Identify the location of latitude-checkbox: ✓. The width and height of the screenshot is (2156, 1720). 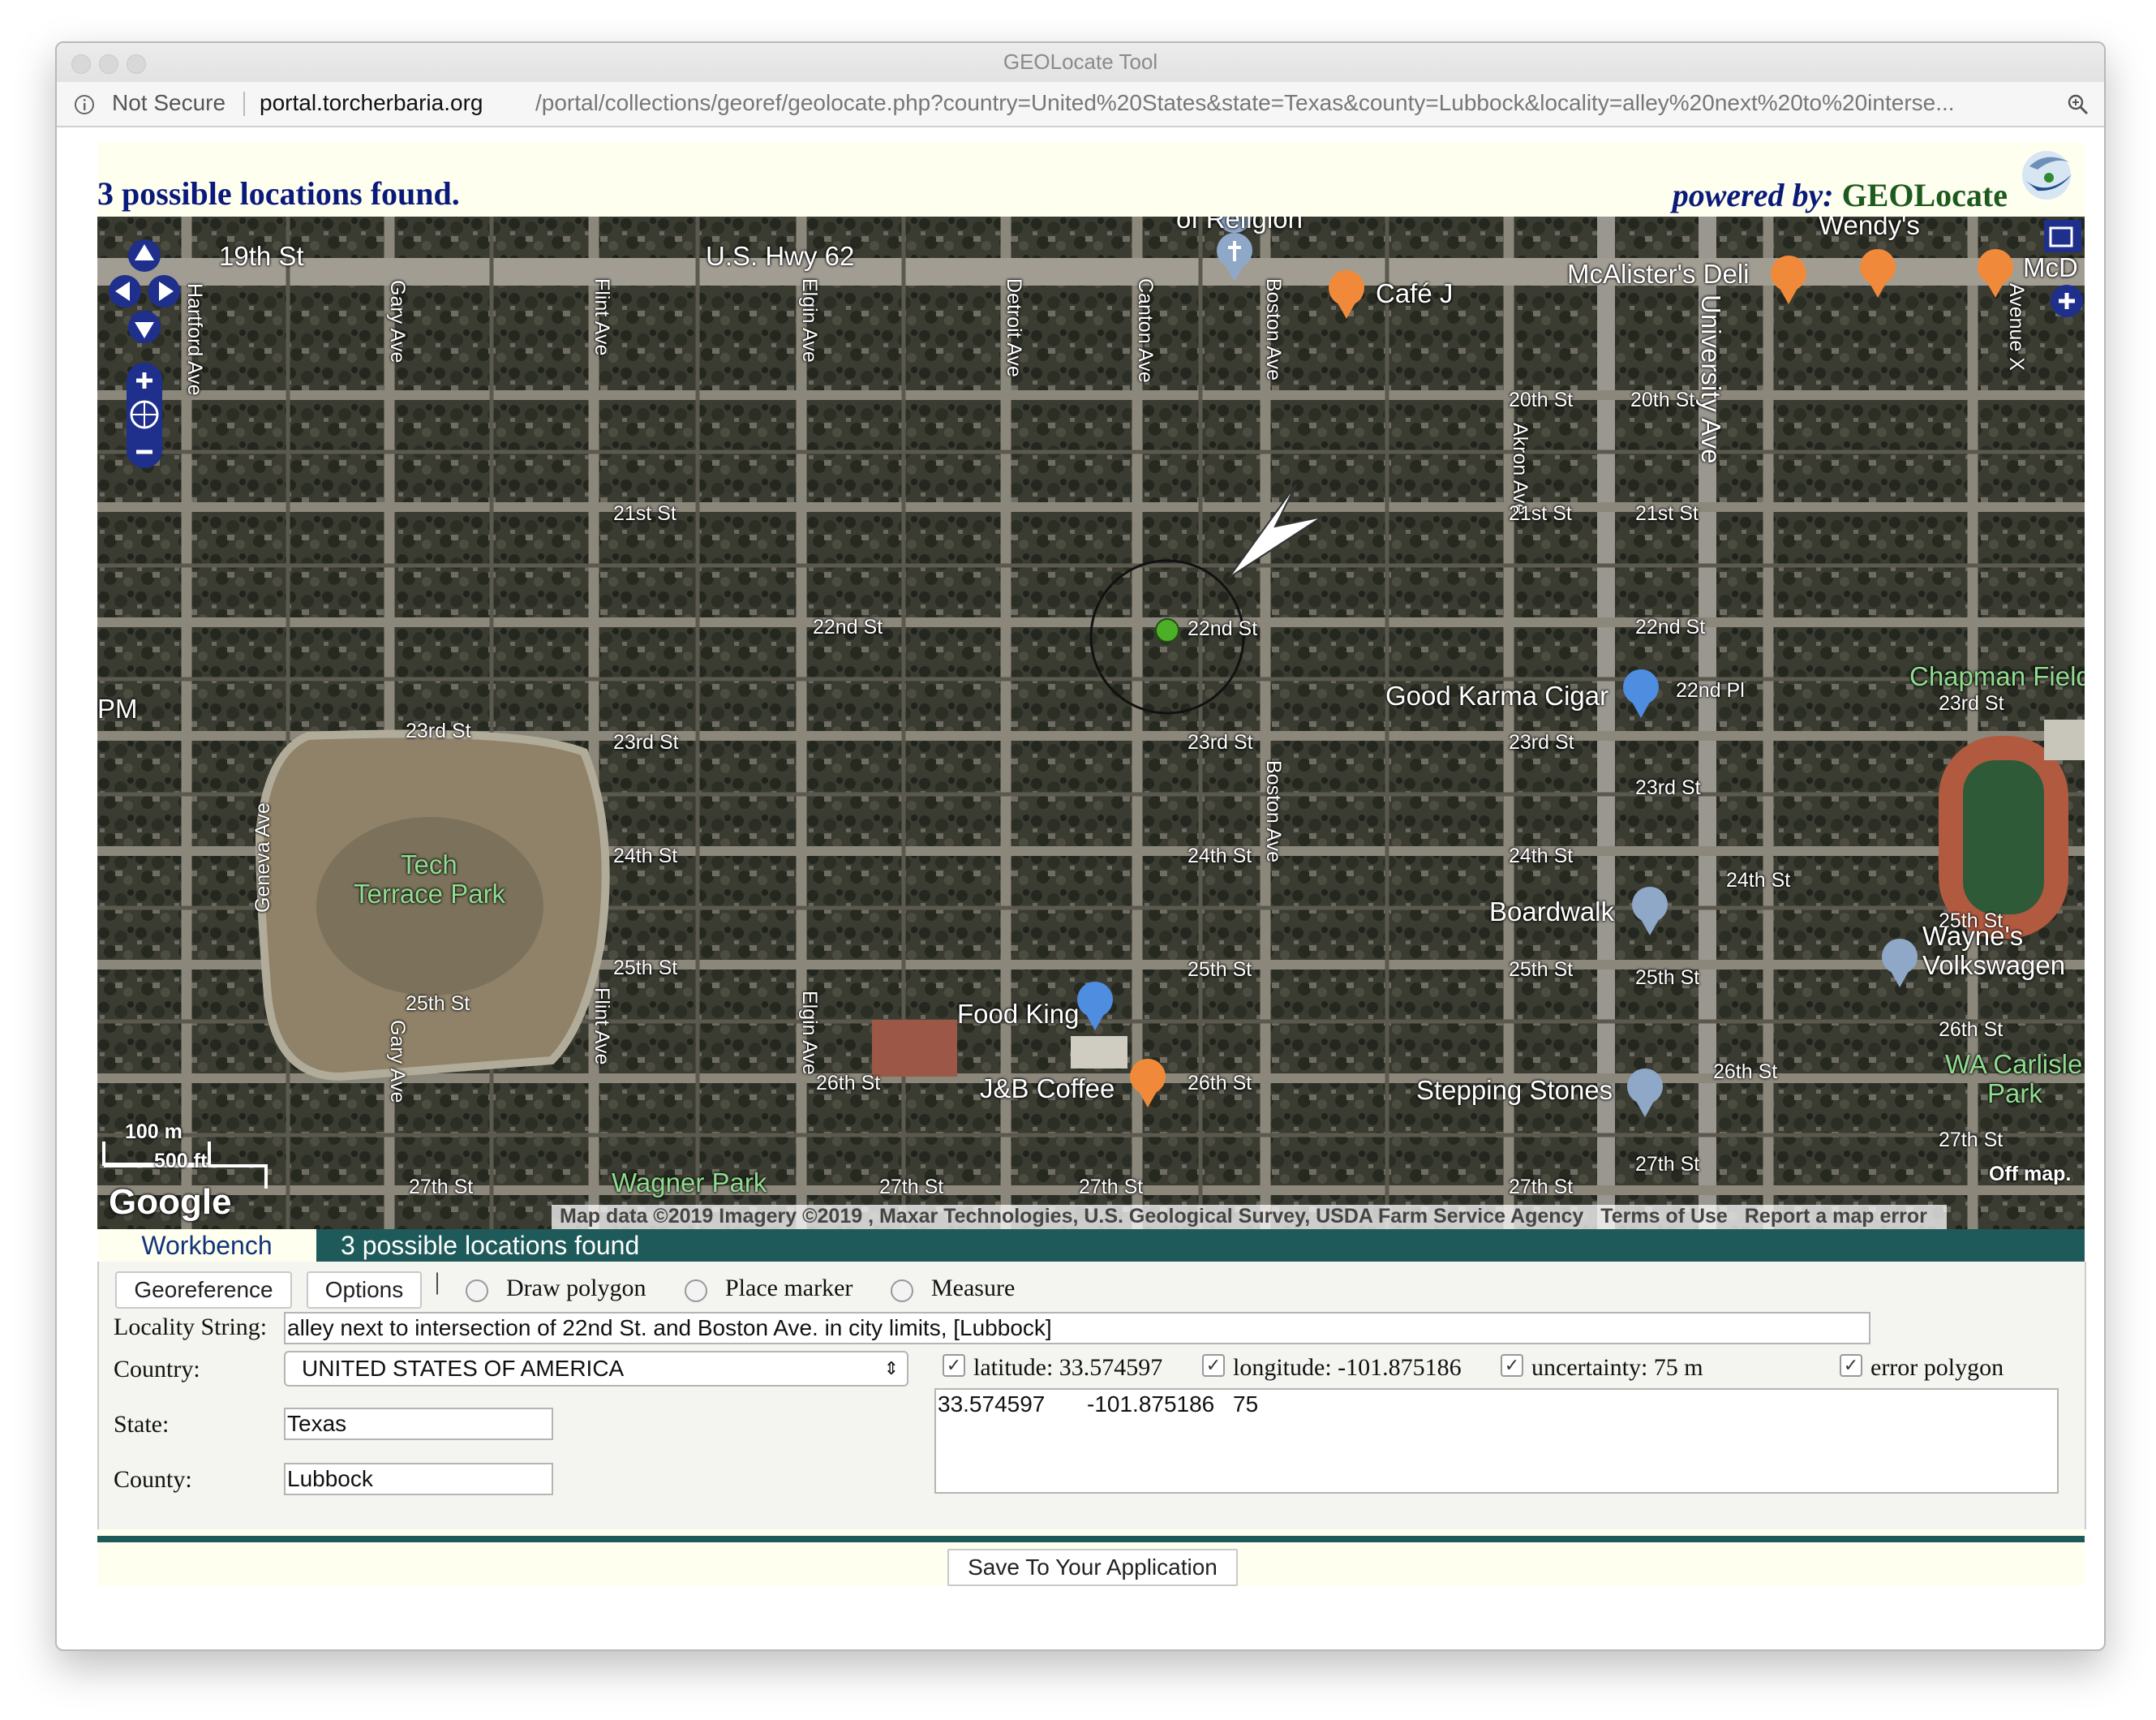
(954, 1365).